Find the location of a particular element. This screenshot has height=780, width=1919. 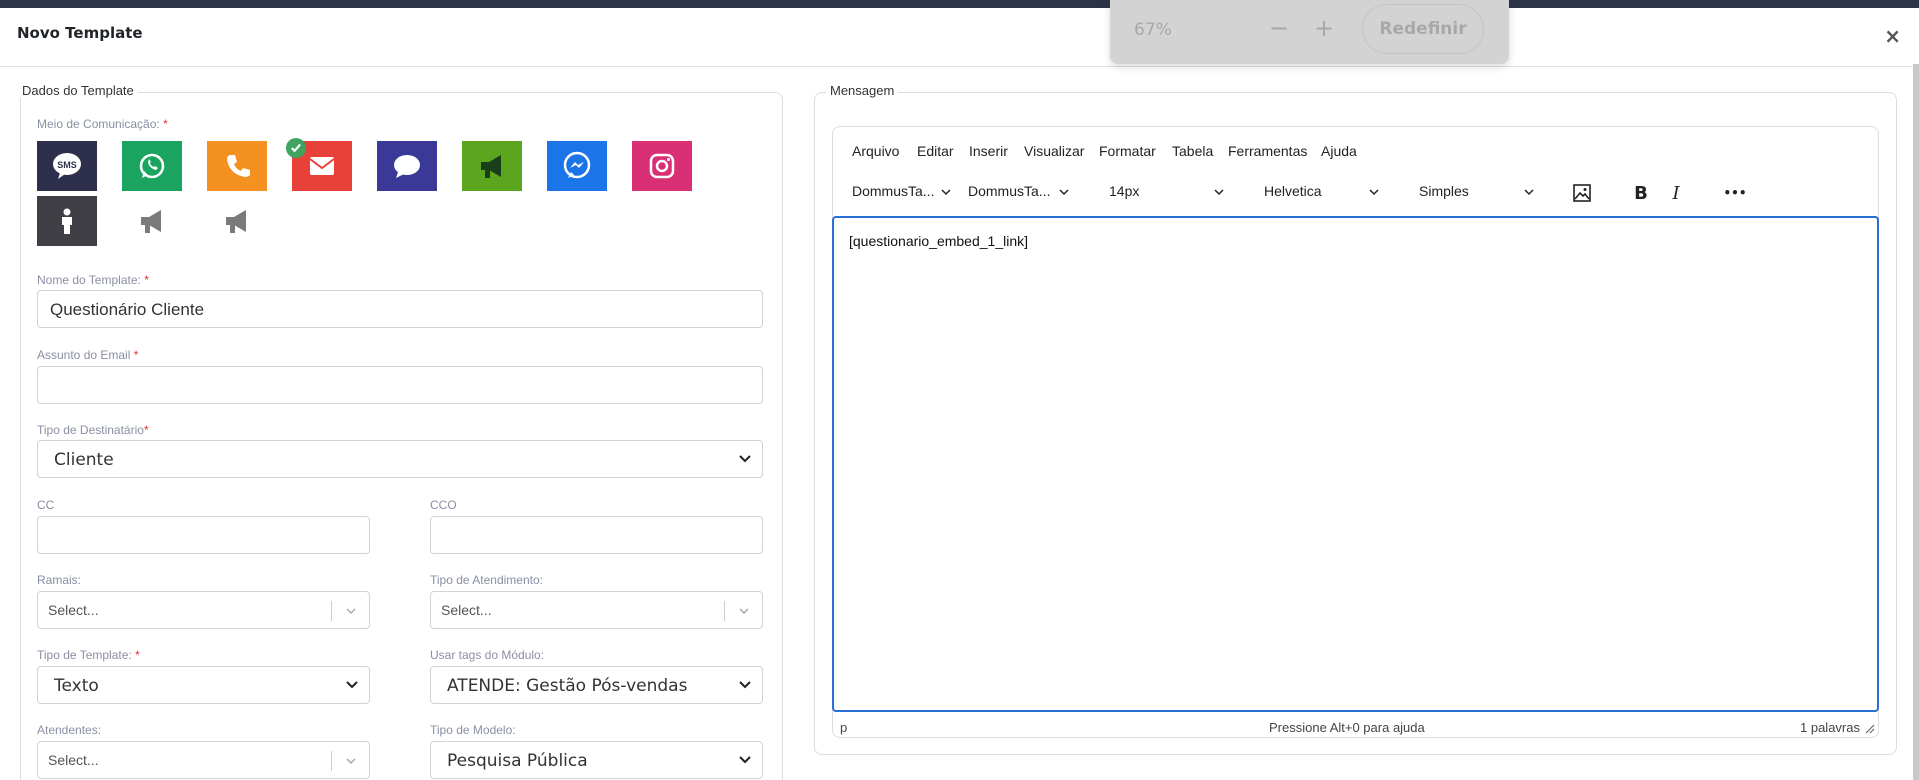

person-icon is located at coordinates (67, 221).